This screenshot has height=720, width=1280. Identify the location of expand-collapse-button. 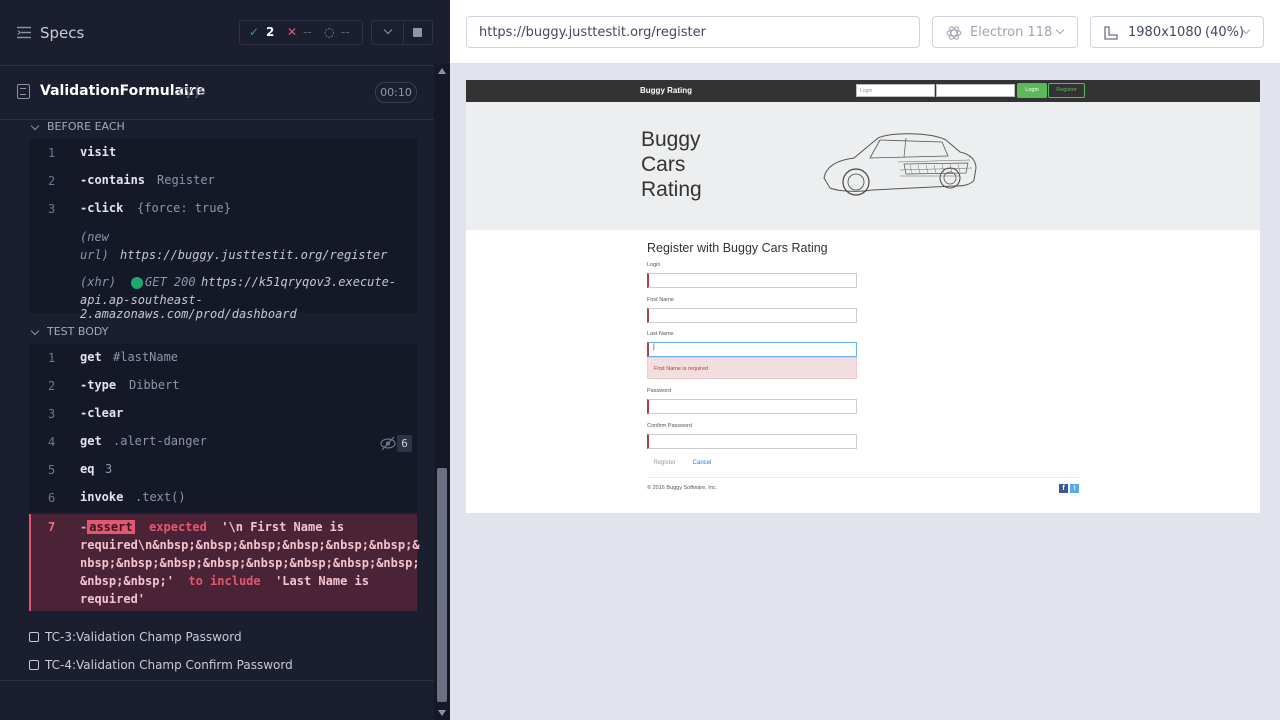
(387, 32).